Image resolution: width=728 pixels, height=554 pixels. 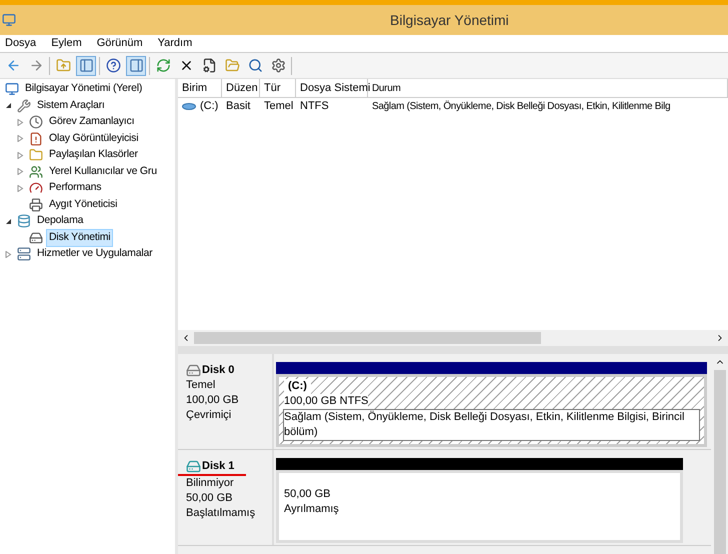 I want to click on tree-item: Bilgisayar Yönetimi (Yerel), so click(x=84, y=89).